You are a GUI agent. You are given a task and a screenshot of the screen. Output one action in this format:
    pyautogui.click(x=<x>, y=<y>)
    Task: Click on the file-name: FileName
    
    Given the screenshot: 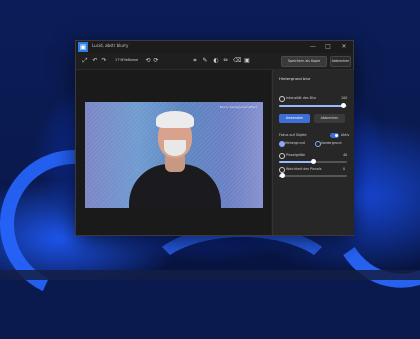 What is the action you would take?
    pyautogui.click(x=130, y=60)
    